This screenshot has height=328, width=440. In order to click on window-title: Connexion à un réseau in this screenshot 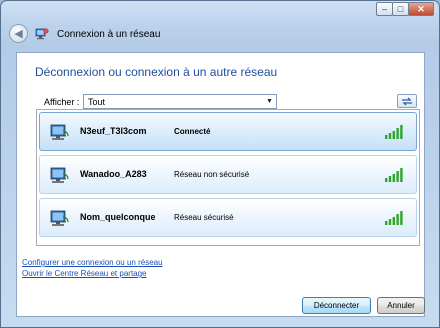, I will do `click(109, 34)`.